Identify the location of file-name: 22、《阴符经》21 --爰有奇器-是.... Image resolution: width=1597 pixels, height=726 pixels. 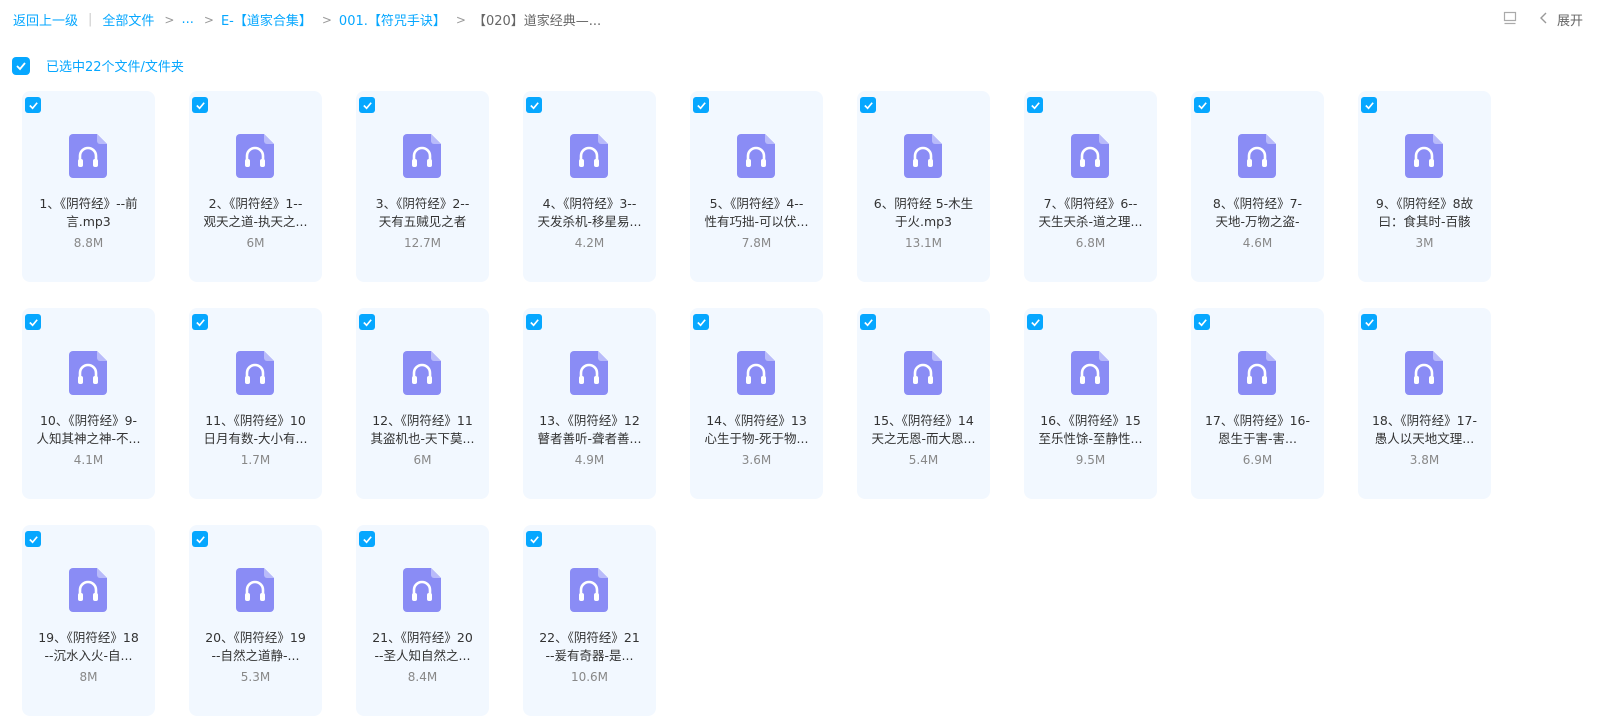
(589, 646).